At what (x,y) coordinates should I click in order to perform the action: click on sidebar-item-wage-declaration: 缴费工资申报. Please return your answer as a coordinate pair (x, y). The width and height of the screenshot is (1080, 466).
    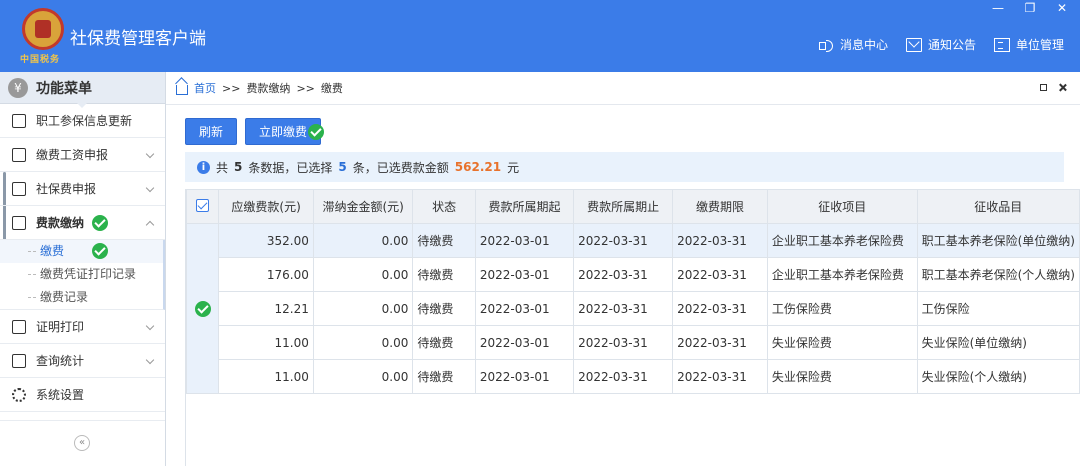
    Looking at the image, I should click on (82, 155).